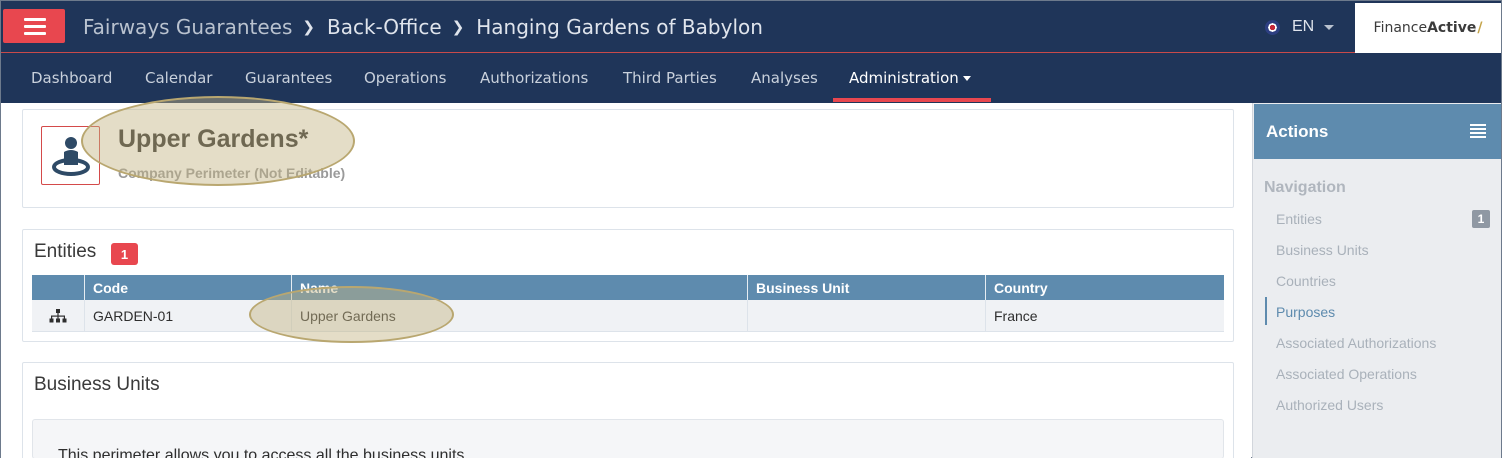  I want to click on breadcrumb-item-company: Fairways Guarantees, so click(187, 27).